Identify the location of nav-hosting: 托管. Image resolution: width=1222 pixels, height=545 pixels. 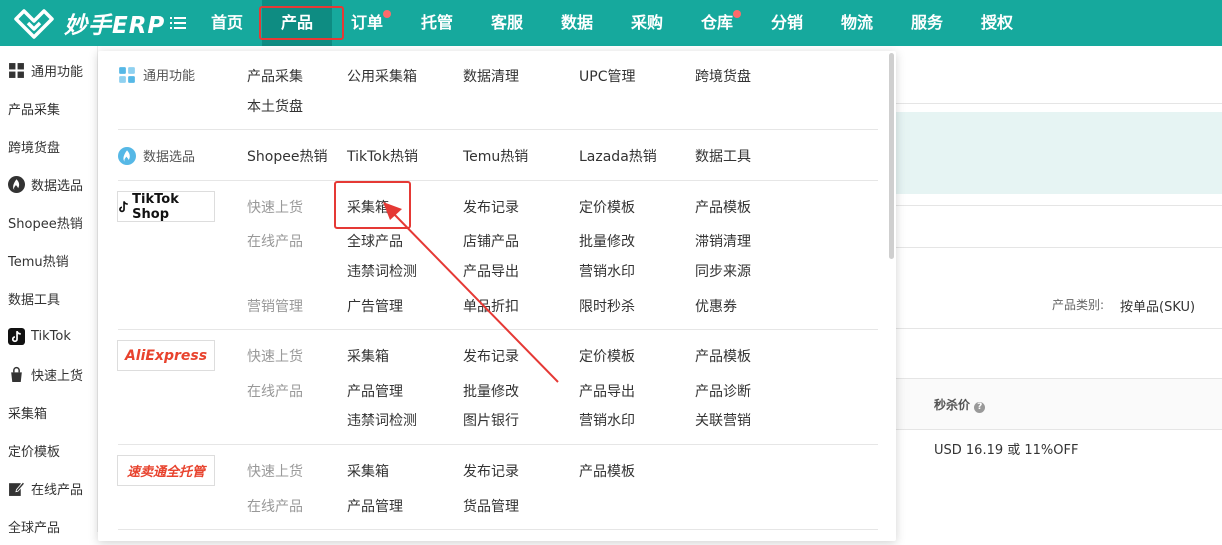
(437, 23).